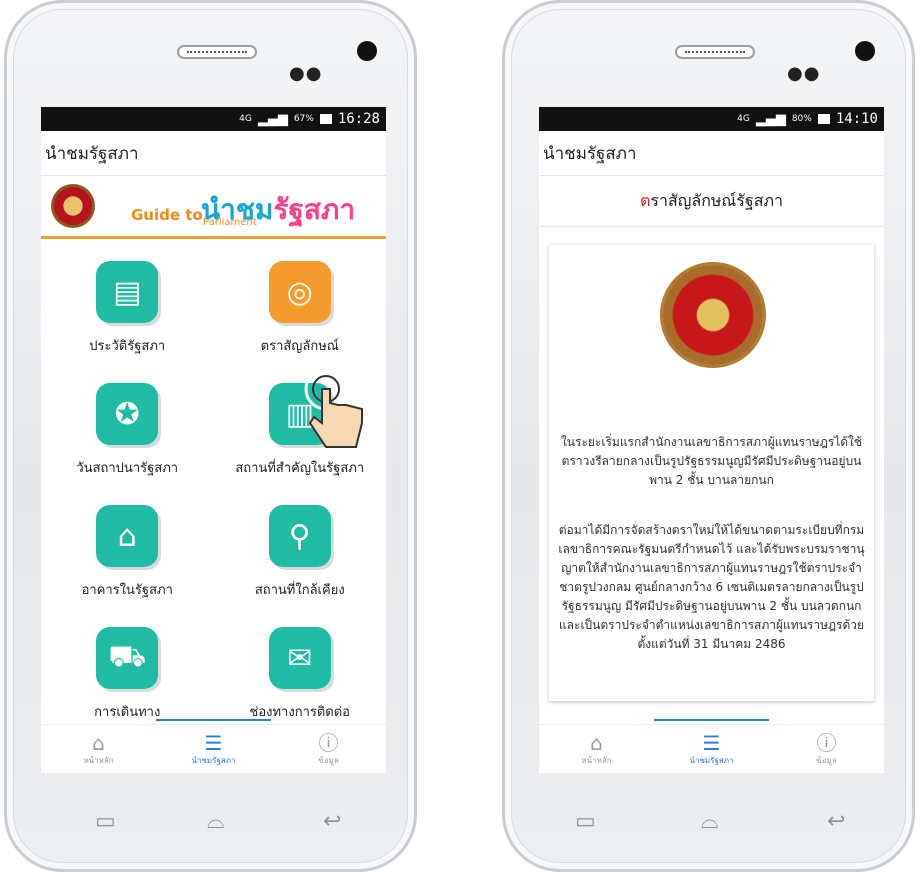 This screenshot has width=922, height=872. What do you see at coordinates (127, 590) in the screenshot?
I see `menu-label: อาคารในรัฐสภา` at bounding box center [127, 590].